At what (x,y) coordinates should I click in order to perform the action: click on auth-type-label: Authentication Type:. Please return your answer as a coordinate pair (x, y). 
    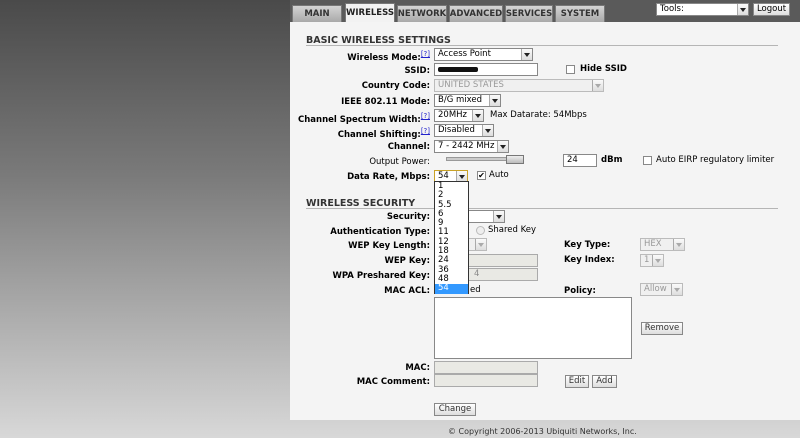
    Looking at the image, I should click on (380, 232).